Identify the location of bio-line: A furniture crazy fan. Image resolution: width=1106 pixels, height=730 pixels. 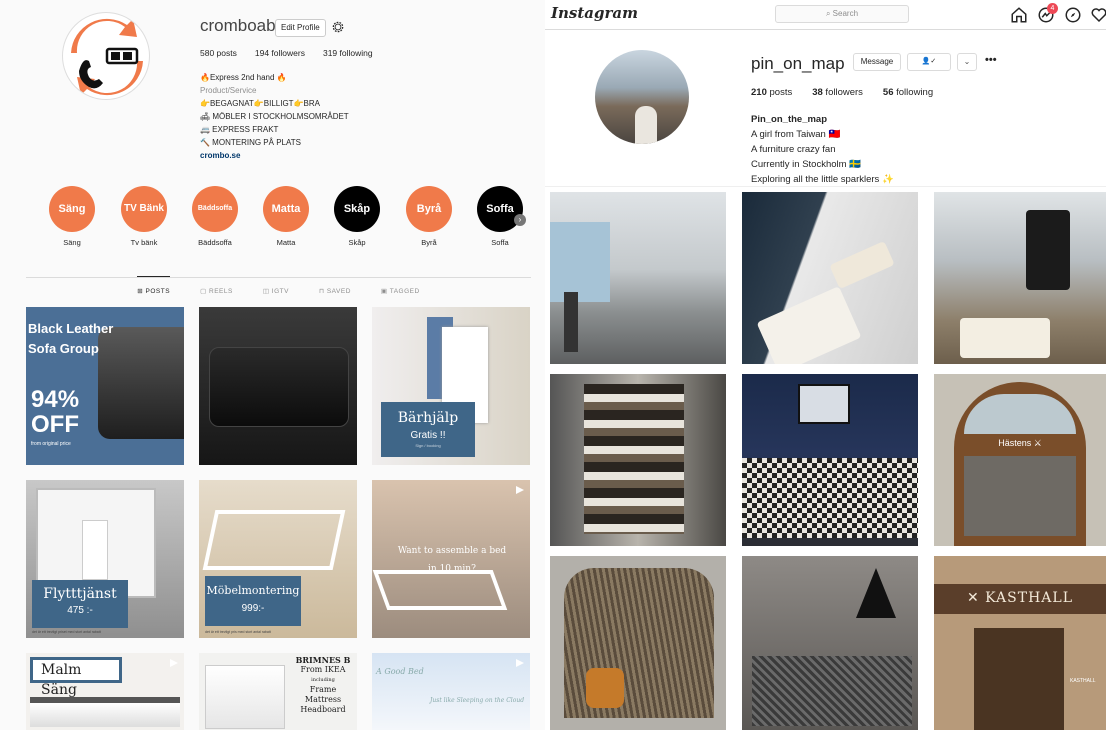
(793, 149).